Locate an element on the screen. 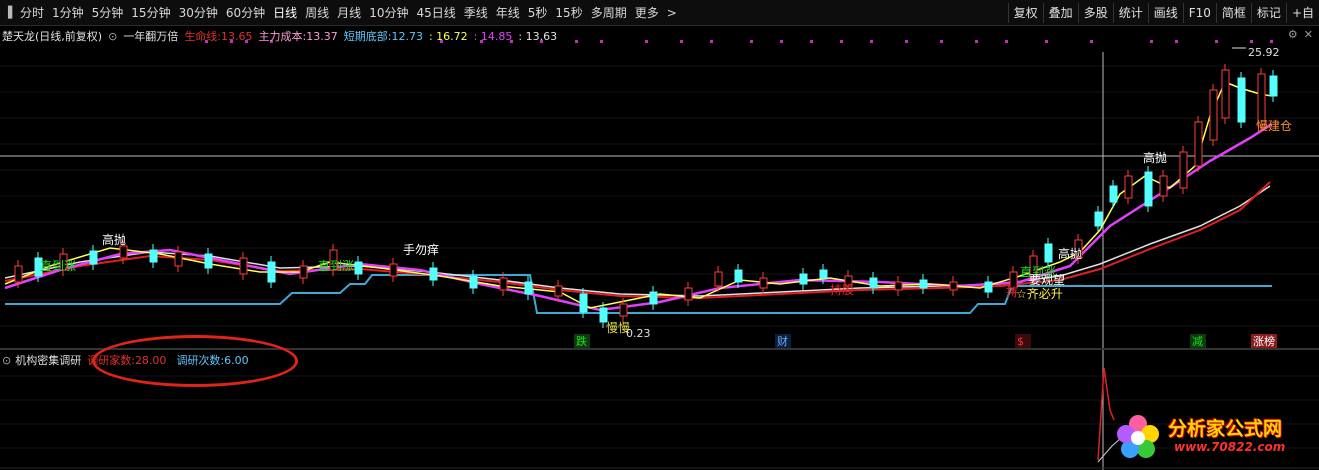  period-tab: 15分钟 is located at coordinates (150, 13).